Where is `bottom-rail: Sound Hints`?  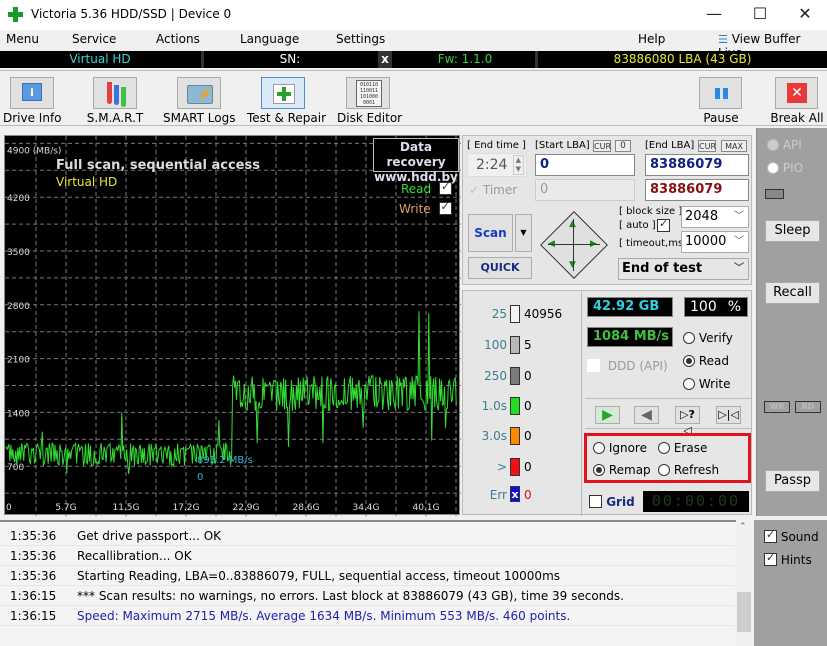 bottom-rail: Sound Hints is located at coordinates (790, 583).